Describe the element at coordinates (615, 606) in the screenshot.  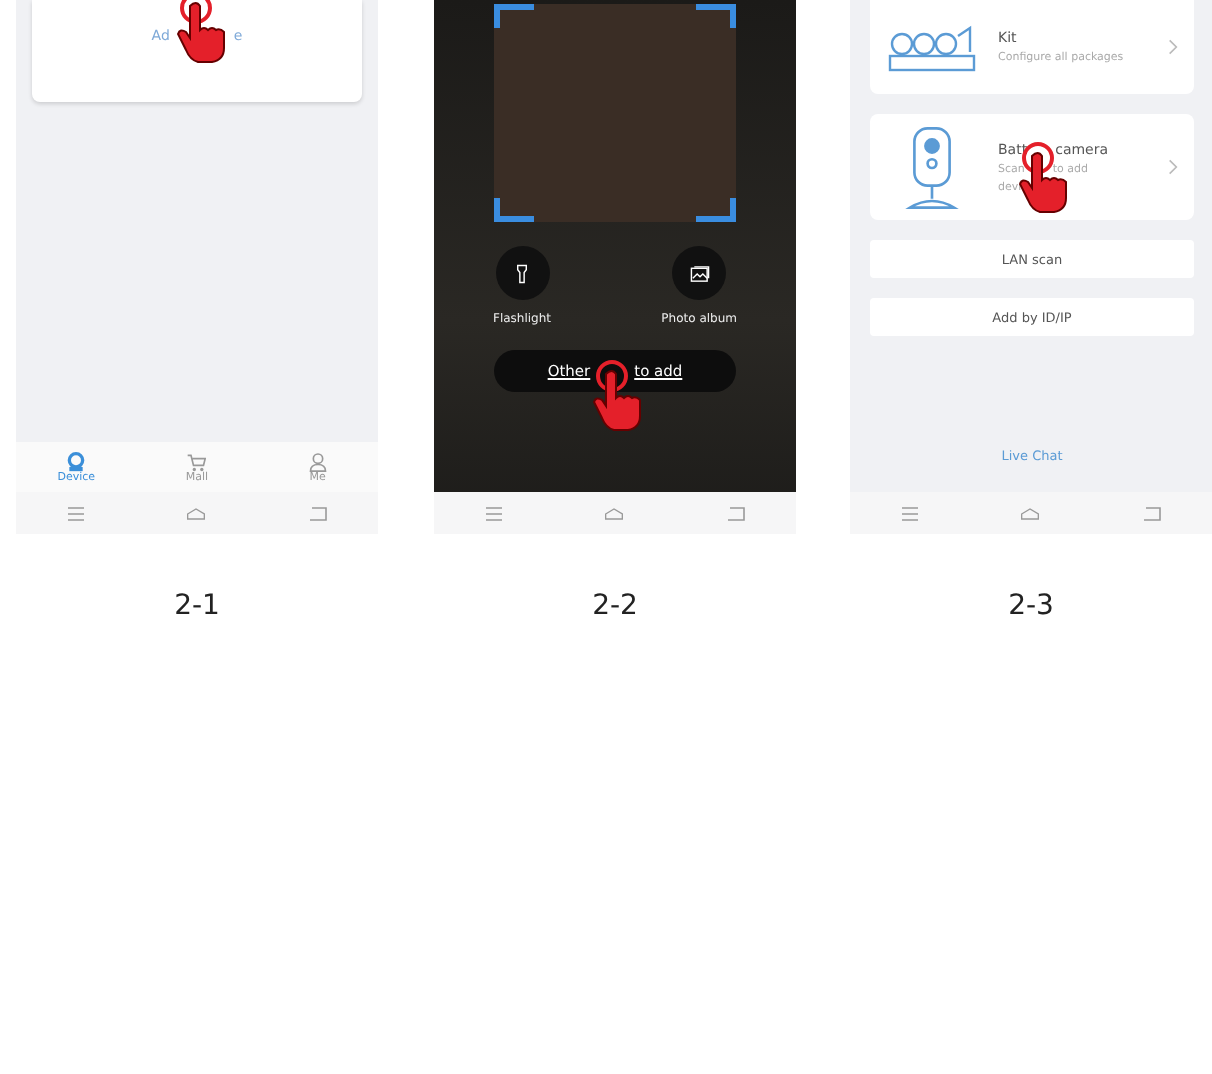
I see `figure-caption: 2-2` at that location.